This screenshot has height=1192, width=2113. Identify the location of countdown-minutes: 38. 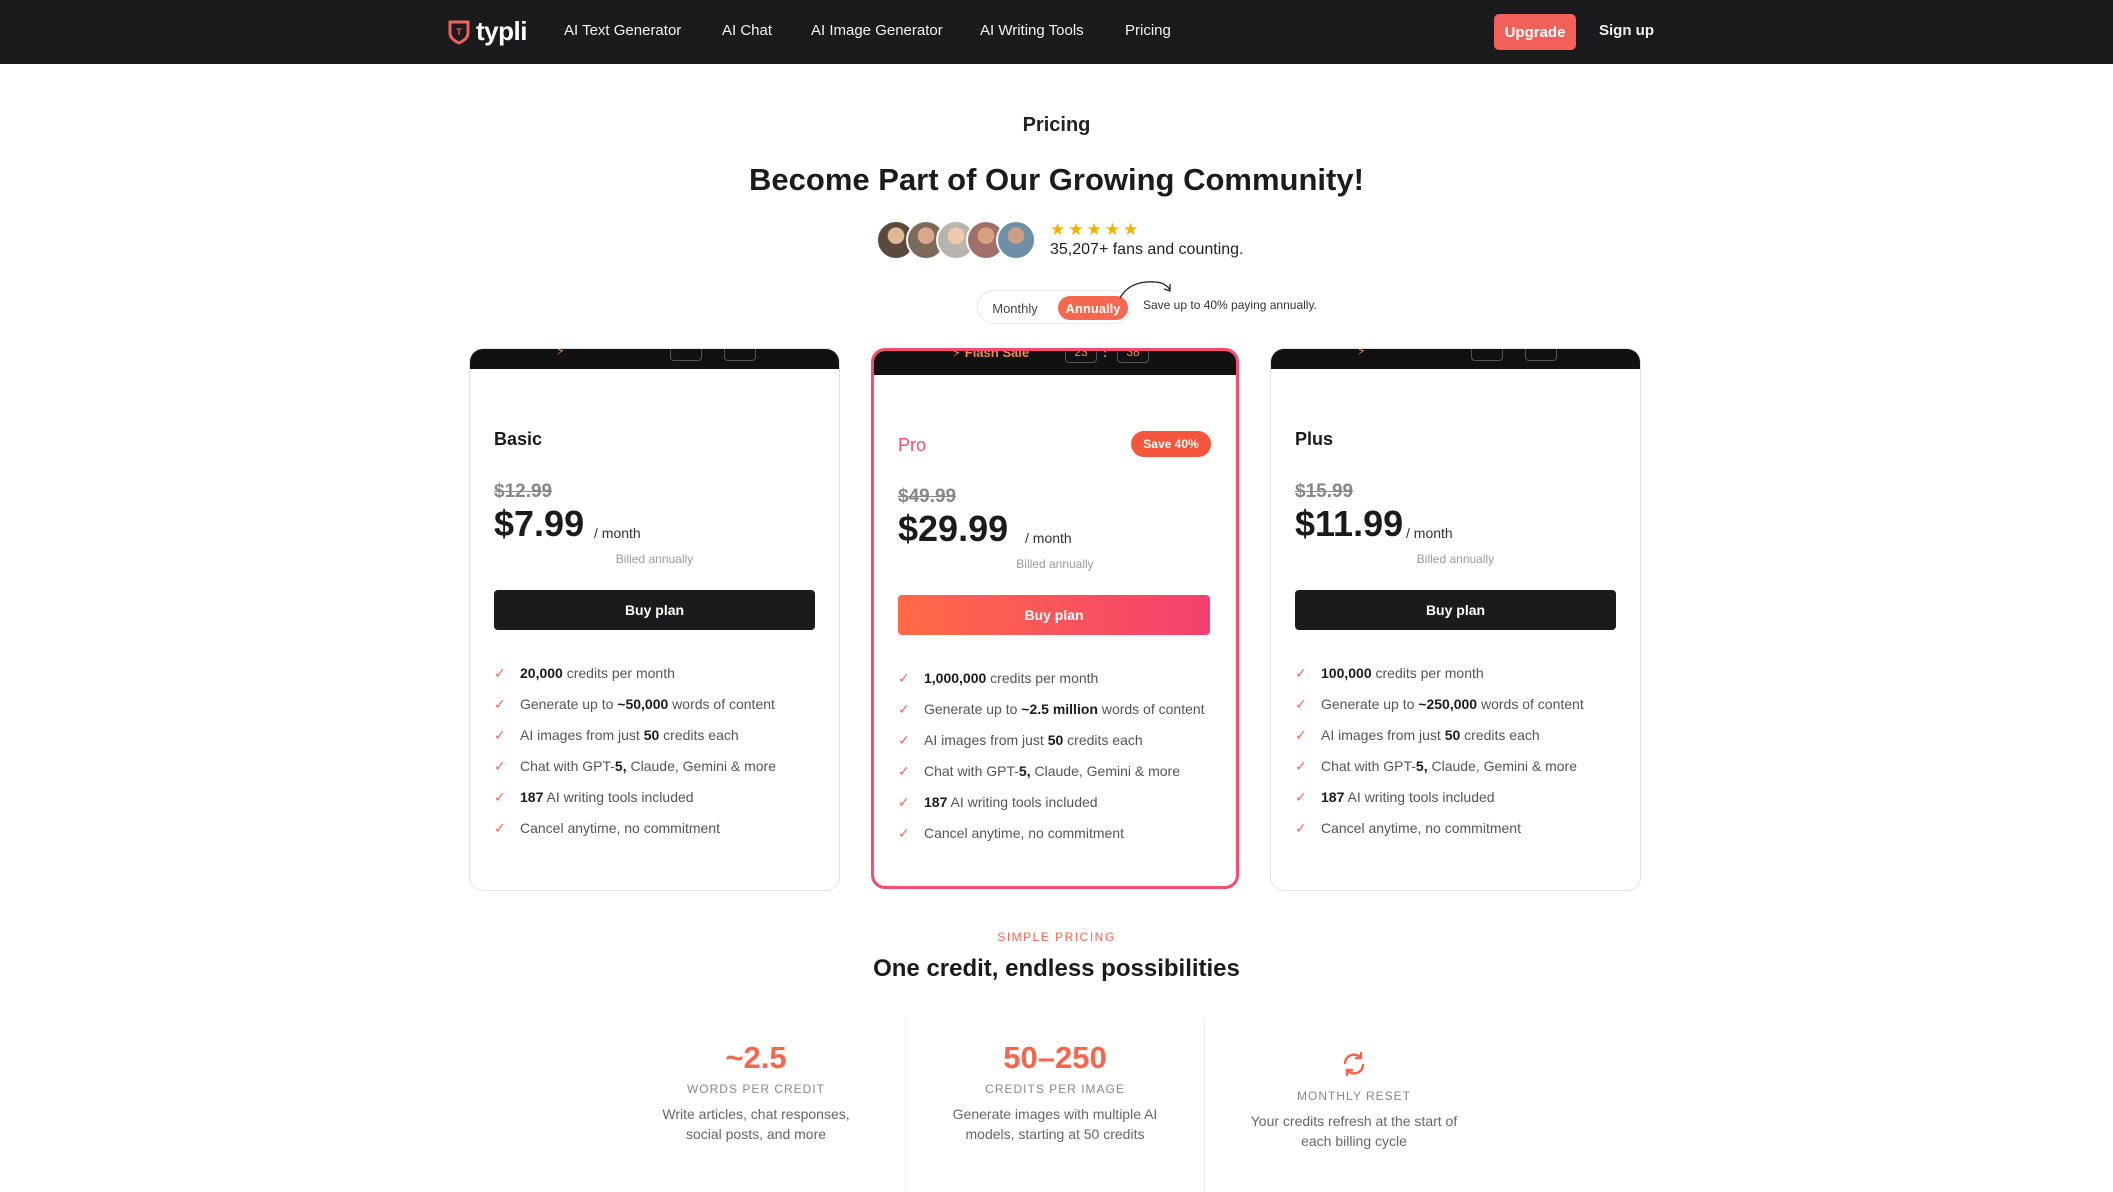
(1133, 357).